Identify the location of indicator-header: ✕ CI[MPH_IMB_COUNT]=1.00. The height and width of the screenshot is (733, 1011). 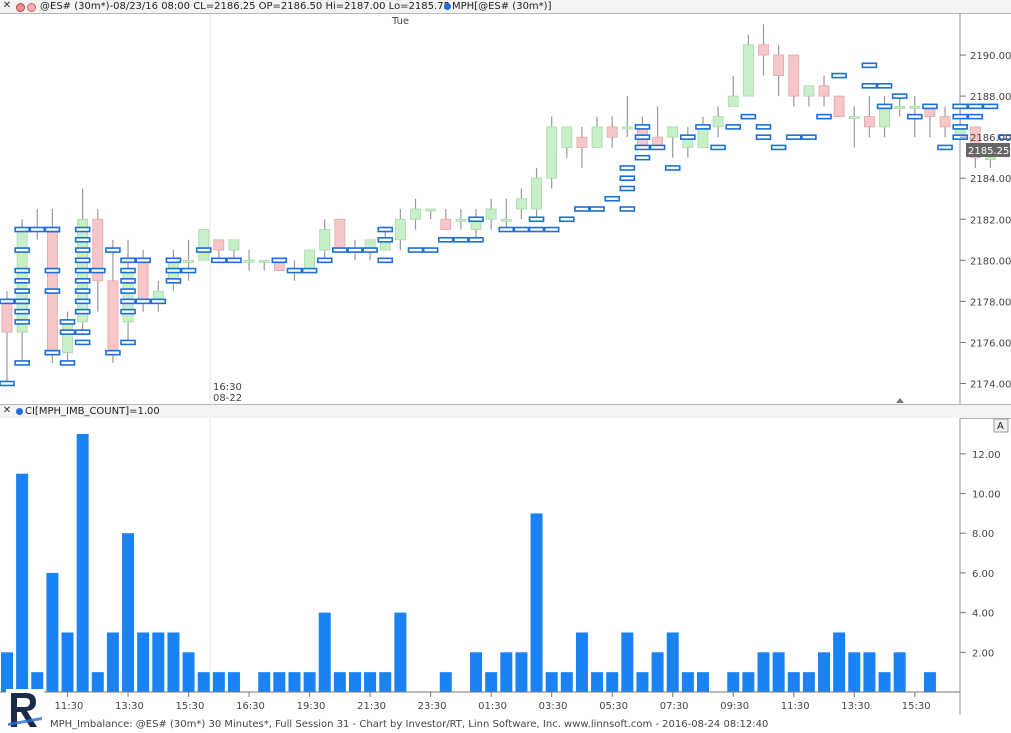
(505, 411).